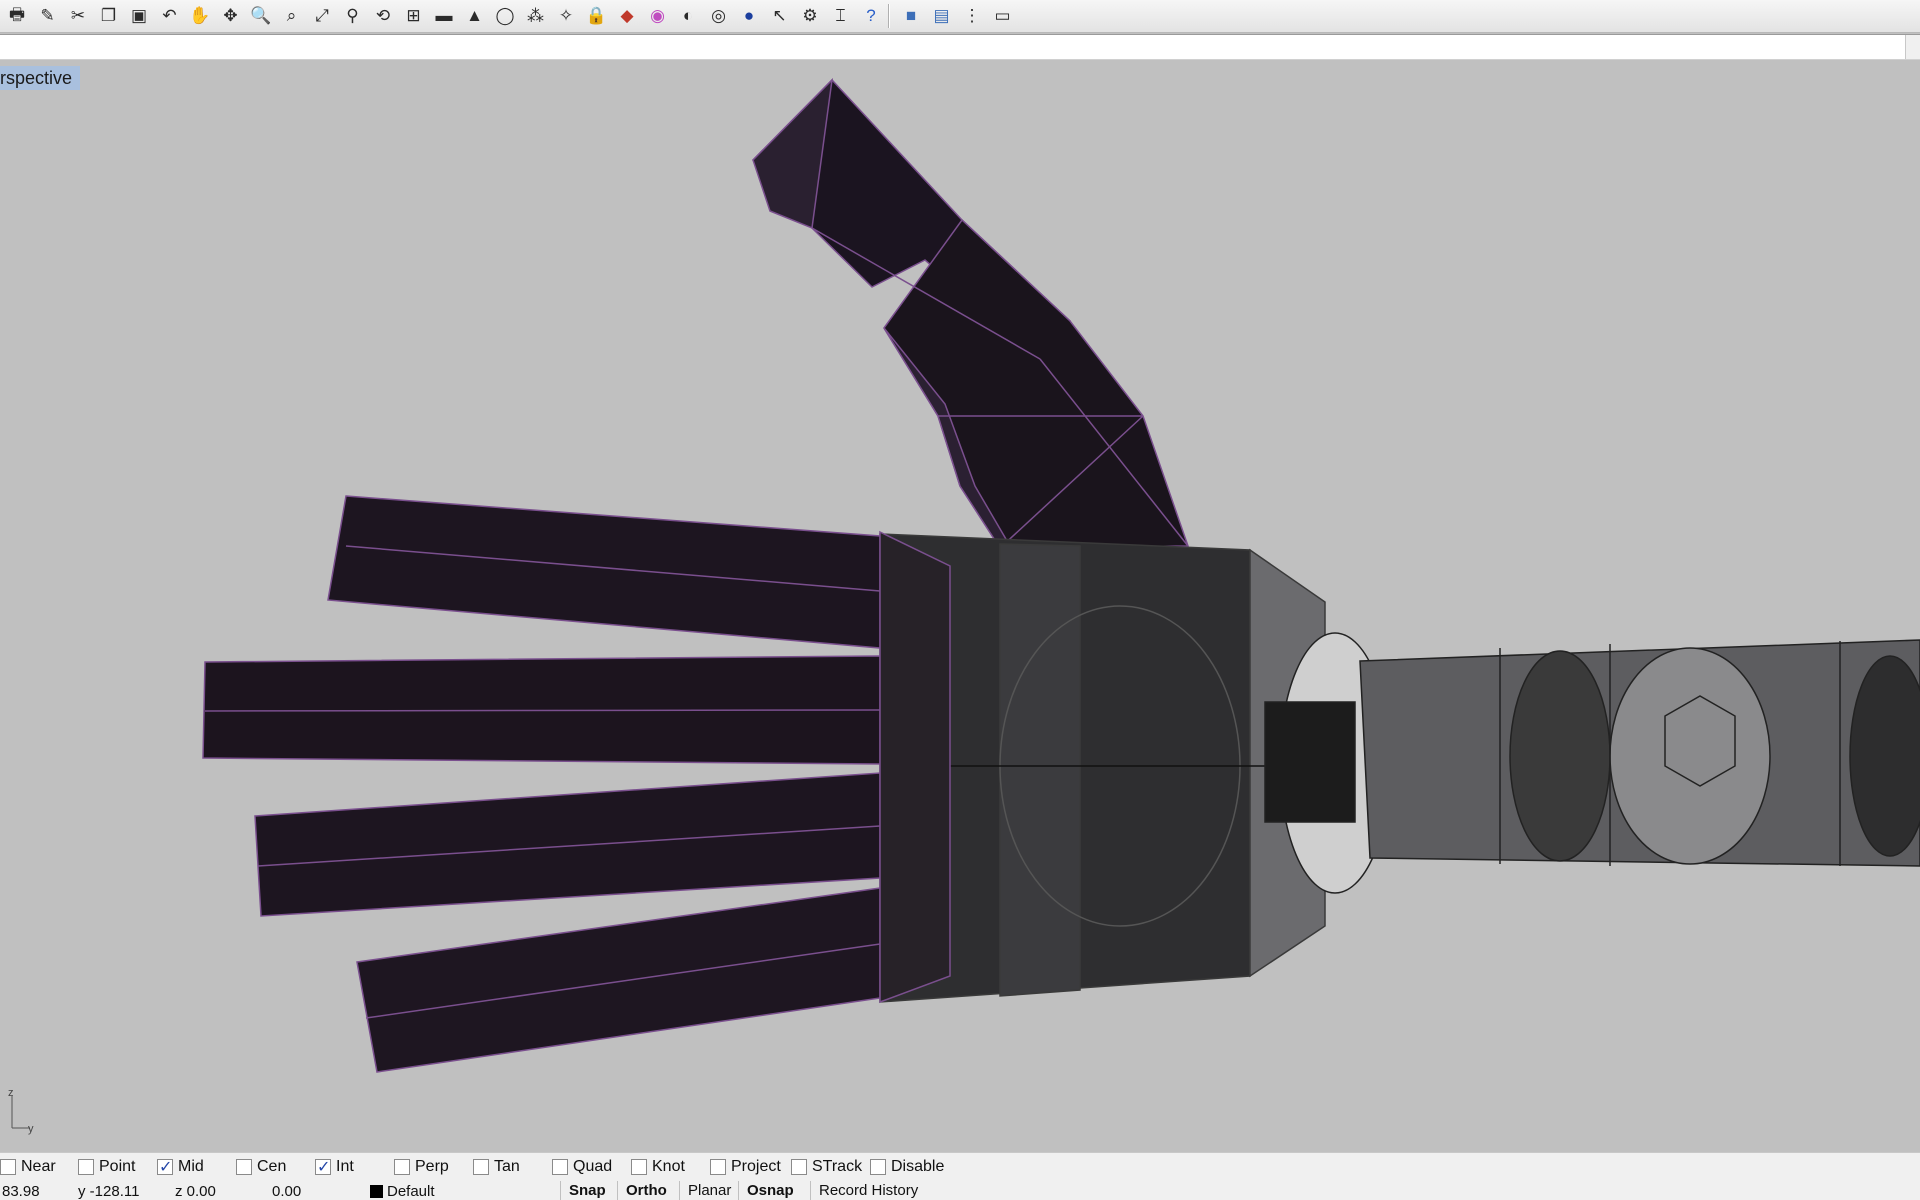 The image size is (1920, 1200). Describe the element at coordinates (334, 1167) in the screenshot. I see `osnap-int: Int` at that location.